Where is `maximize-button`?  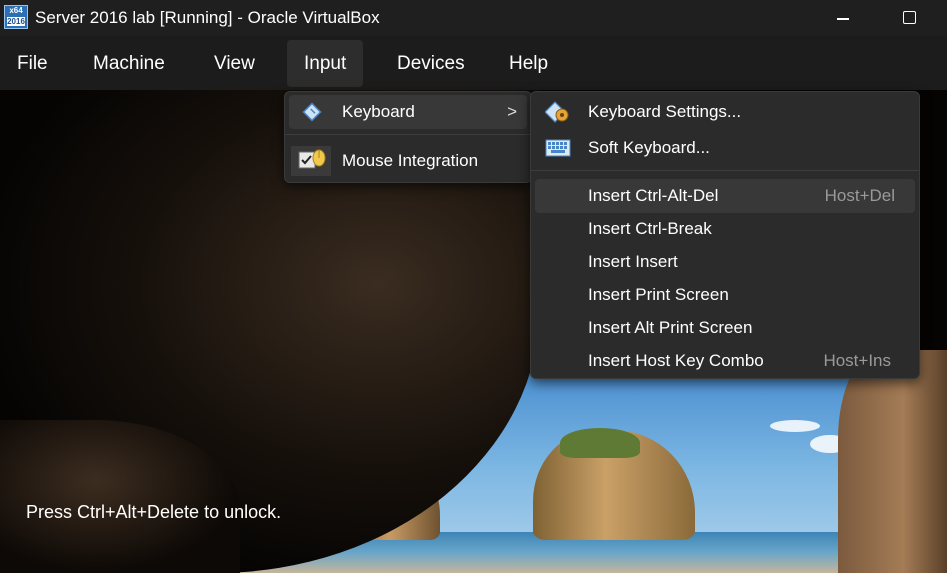 maximize-button is located at coordinates (910, 18).